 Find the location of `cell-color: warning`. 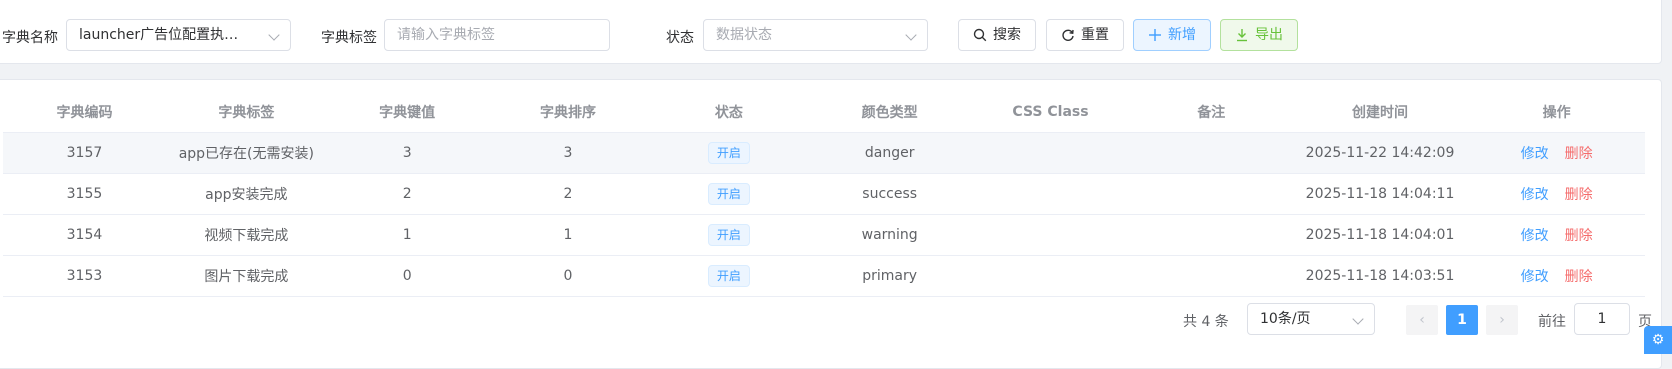

cell-color: warning is located at coordinates (890, 235).